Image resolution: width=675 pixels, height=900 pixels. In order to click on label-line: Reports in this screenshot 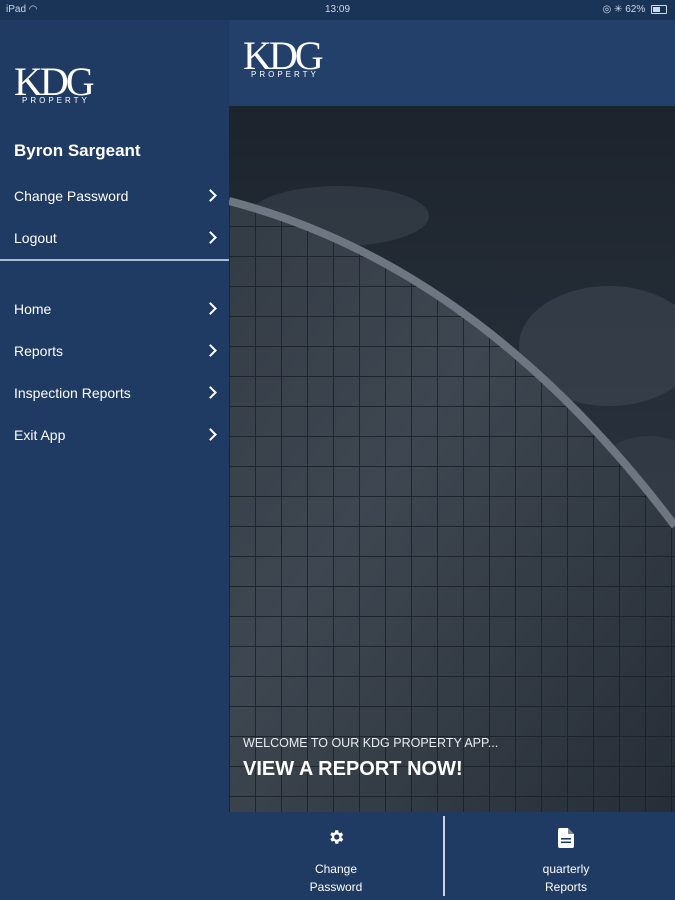, I will do `click(566, 887)`.